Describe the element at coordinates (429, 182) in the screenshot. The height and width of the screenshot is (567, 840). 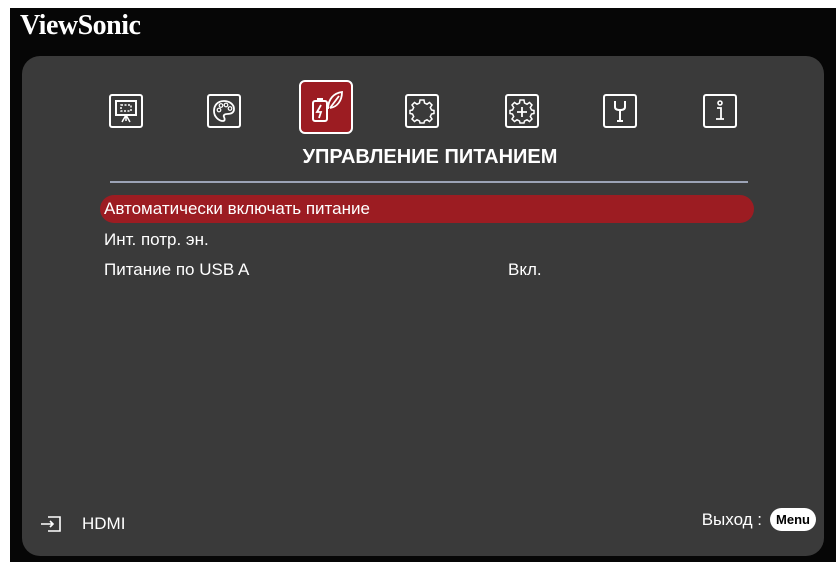
I see `divider` at that location.